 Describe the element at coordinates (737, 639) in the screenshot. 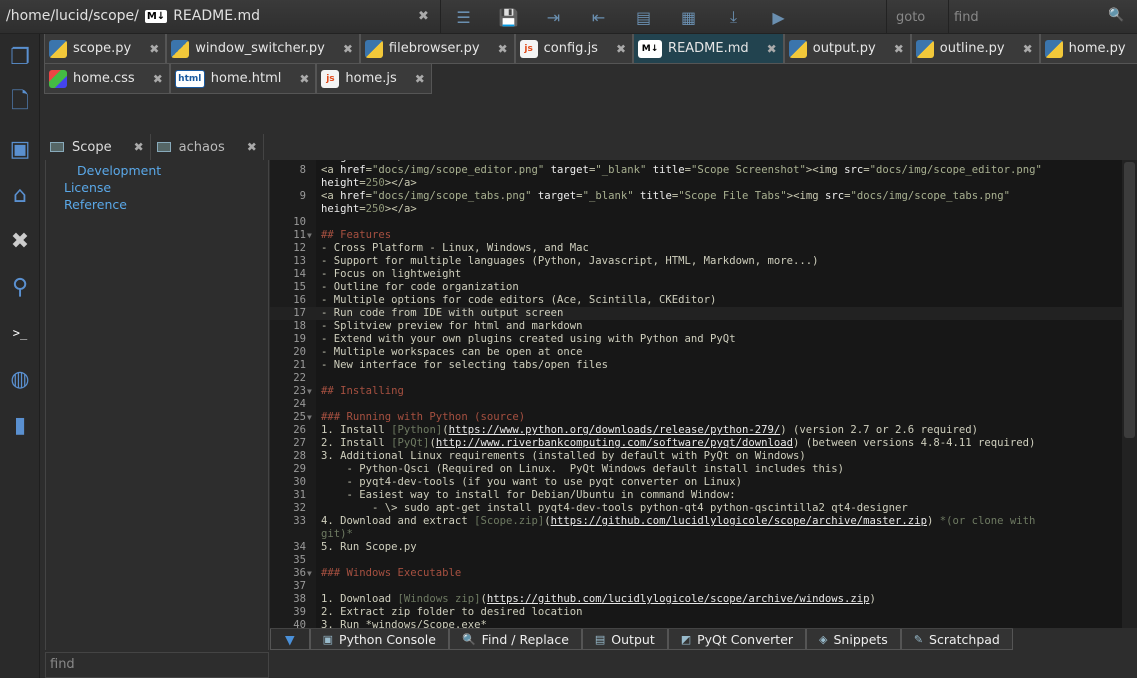

I see `bottom-tab-pyqt-converter: ◩ PyQt Converter` at that location.